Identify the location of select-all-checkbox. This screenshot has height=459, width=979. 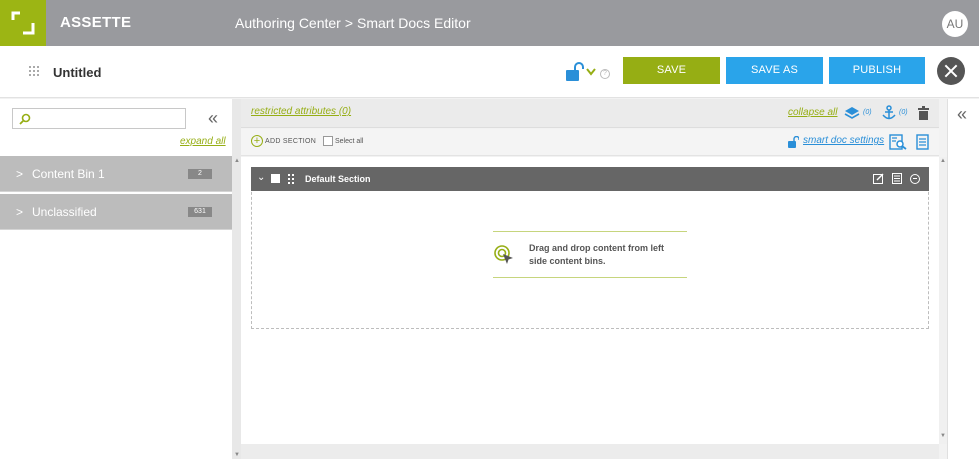
(328, 141).